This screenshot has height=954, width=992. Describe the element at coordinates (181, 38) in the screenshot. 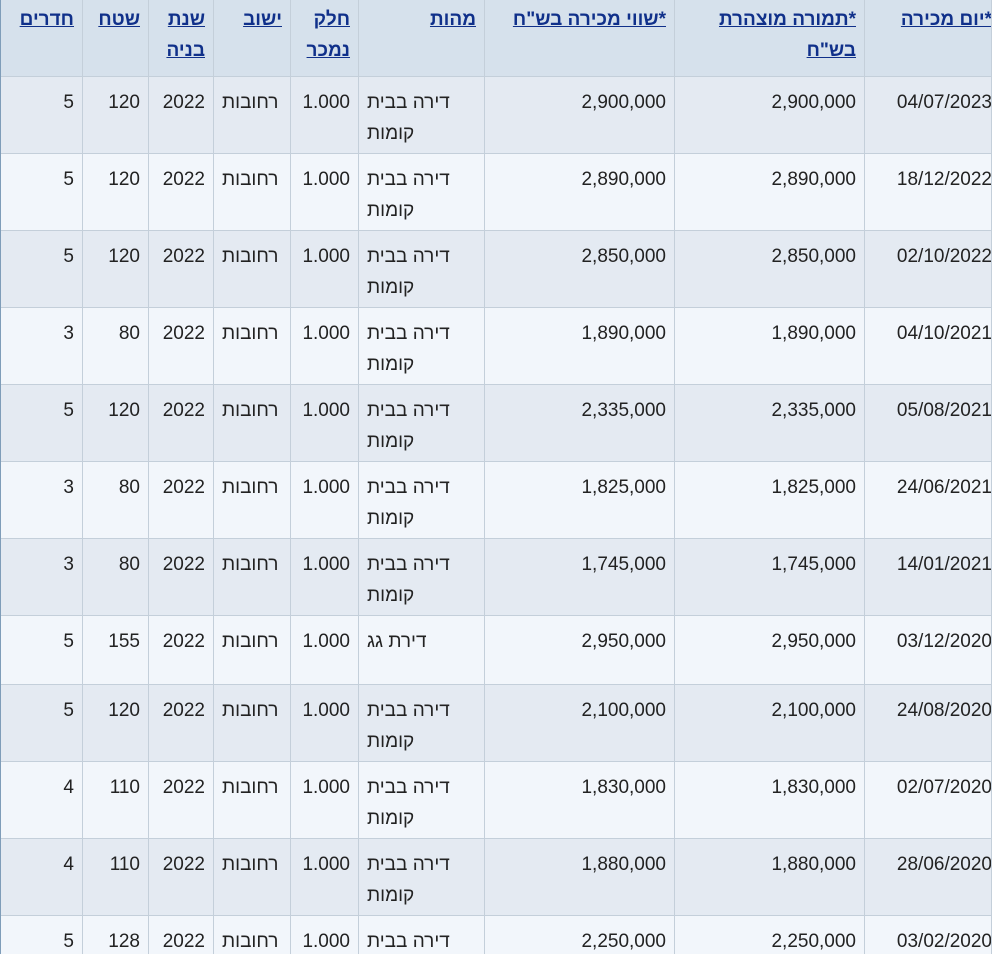

I see `header-build-year: שנת בניה` at that location.